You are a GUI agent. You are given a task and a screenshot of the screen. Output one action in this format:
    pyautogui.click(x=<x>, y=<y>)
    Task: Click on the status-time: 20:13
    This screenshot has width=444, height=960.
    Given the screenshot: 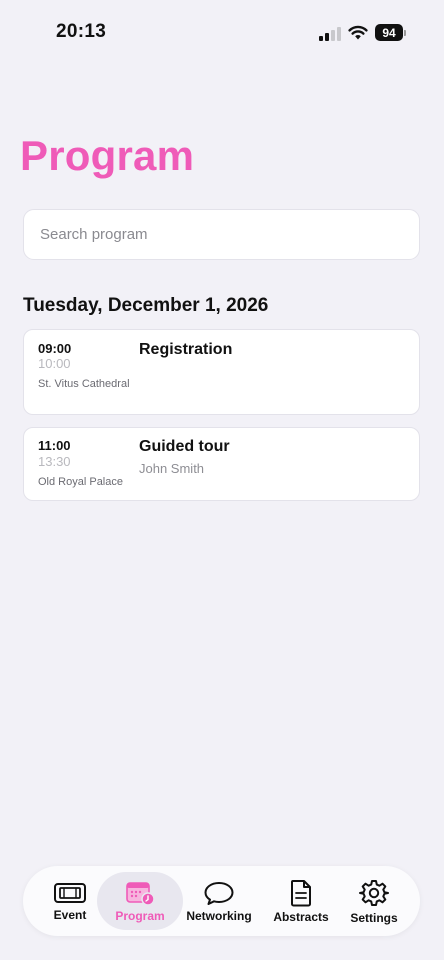 What is the action you would take?
    pyautogui.click(x=81, y=31)
    